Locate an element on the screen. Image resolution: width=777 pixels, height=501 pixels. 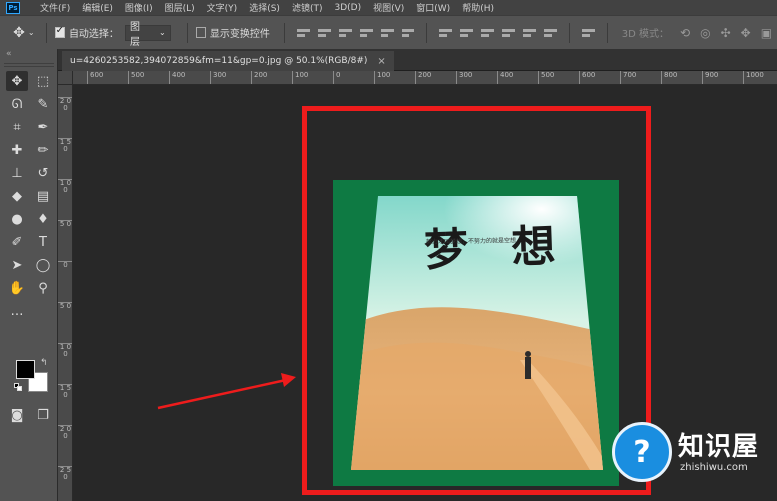
eraser-tool-icon: ◆ is located at coordinates (17, 196).